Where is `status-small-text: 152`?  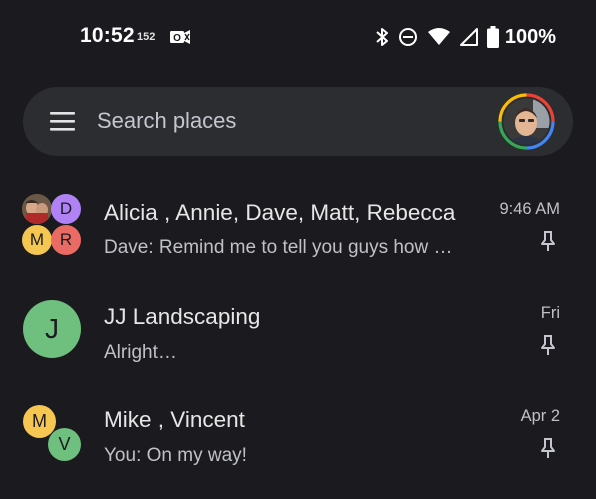
status-small-text: 152 is located at coordinates (146, 37).